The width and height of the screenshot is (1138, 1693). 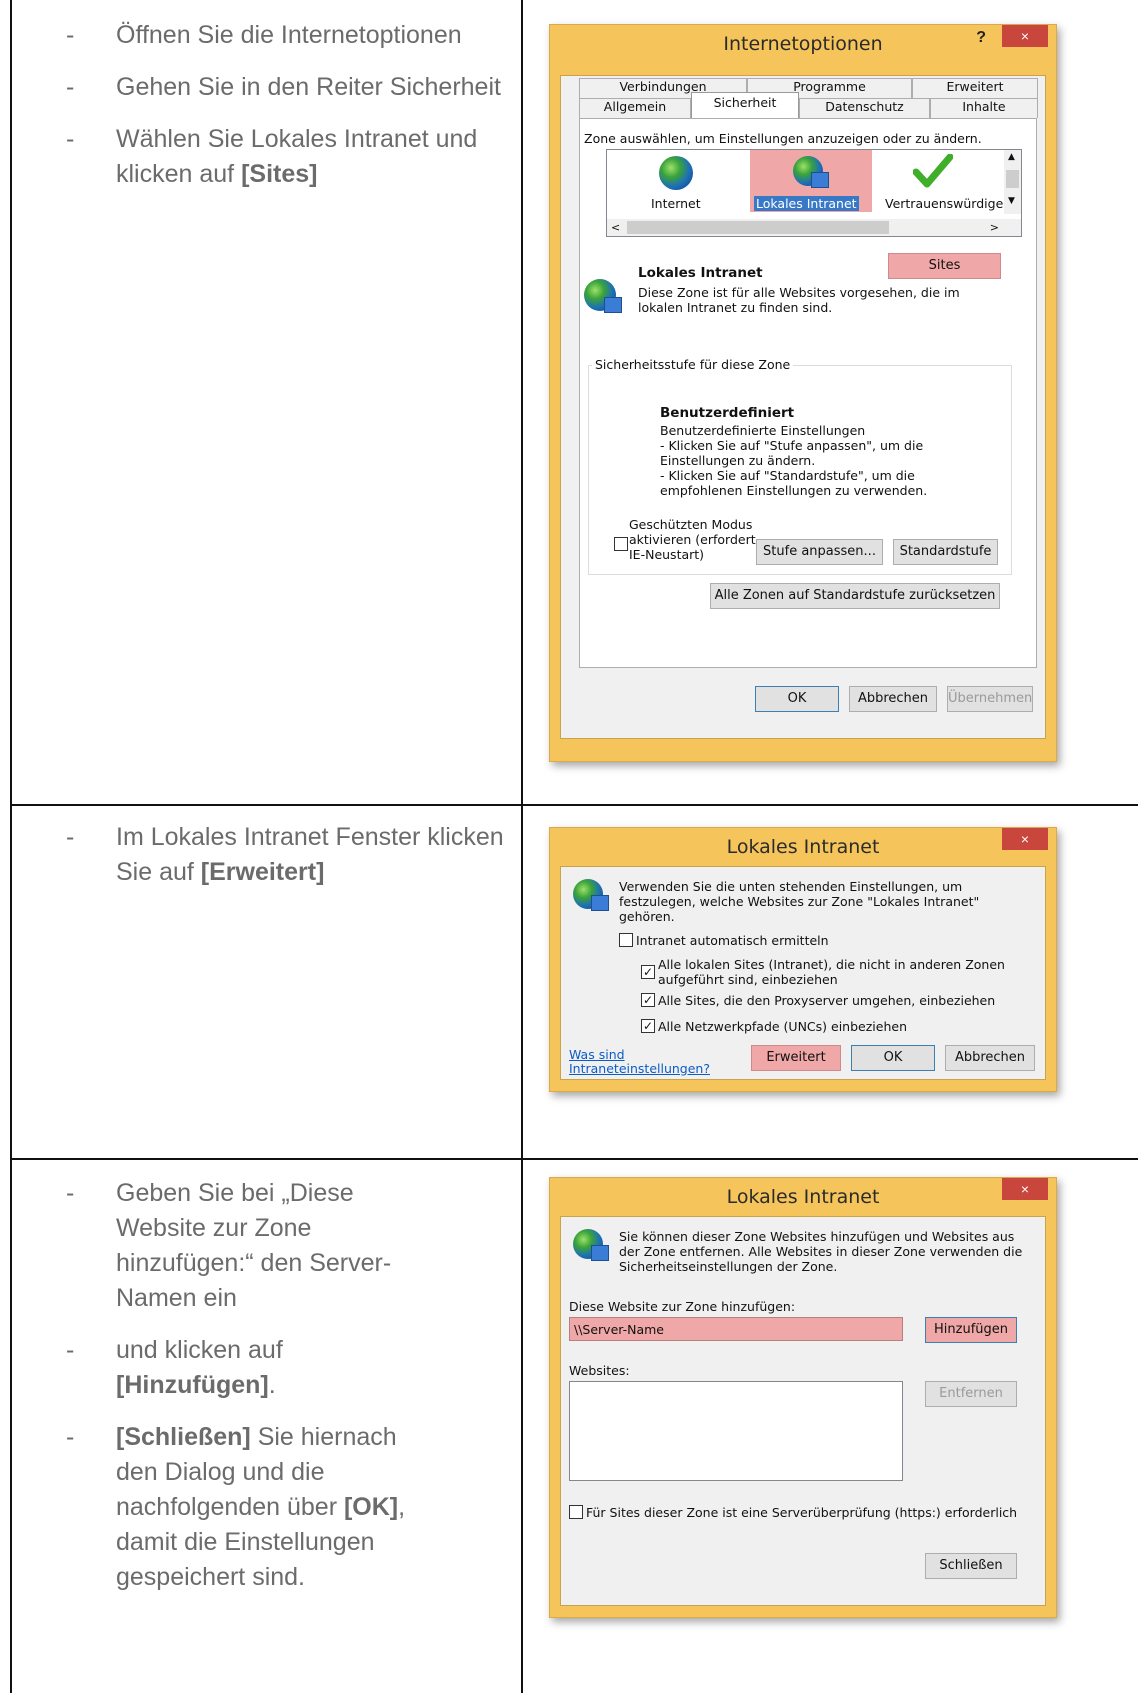 I want to click on add-button: Hinzufügen, so click(x=971, y=1330).